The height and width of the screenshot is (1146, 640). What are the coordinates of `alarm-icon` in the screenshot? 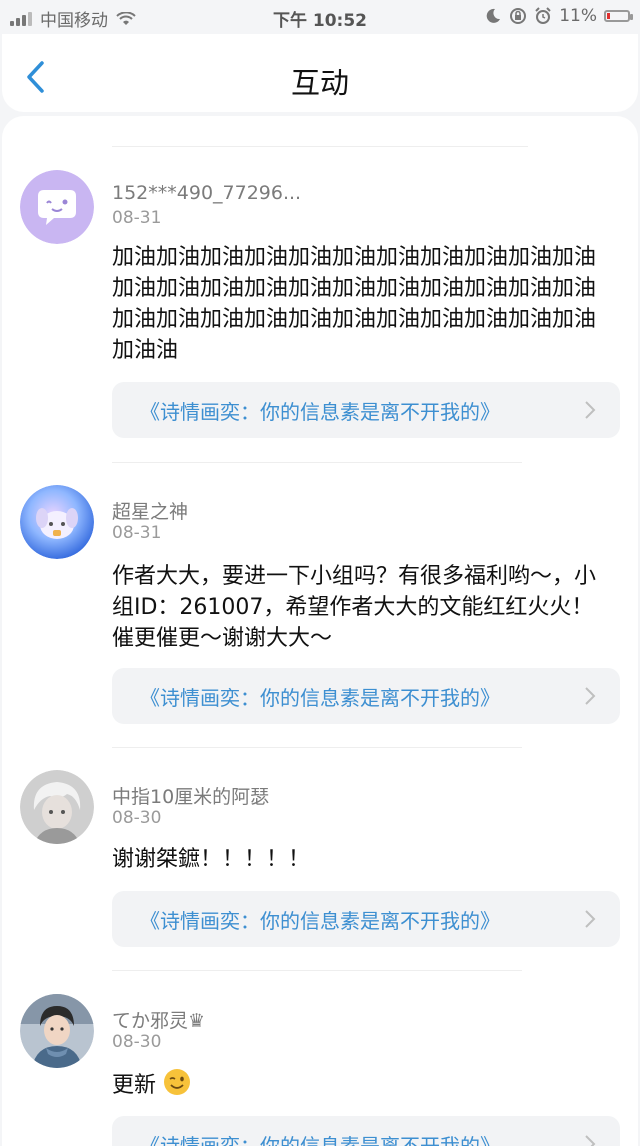 It's located at (543, 15).